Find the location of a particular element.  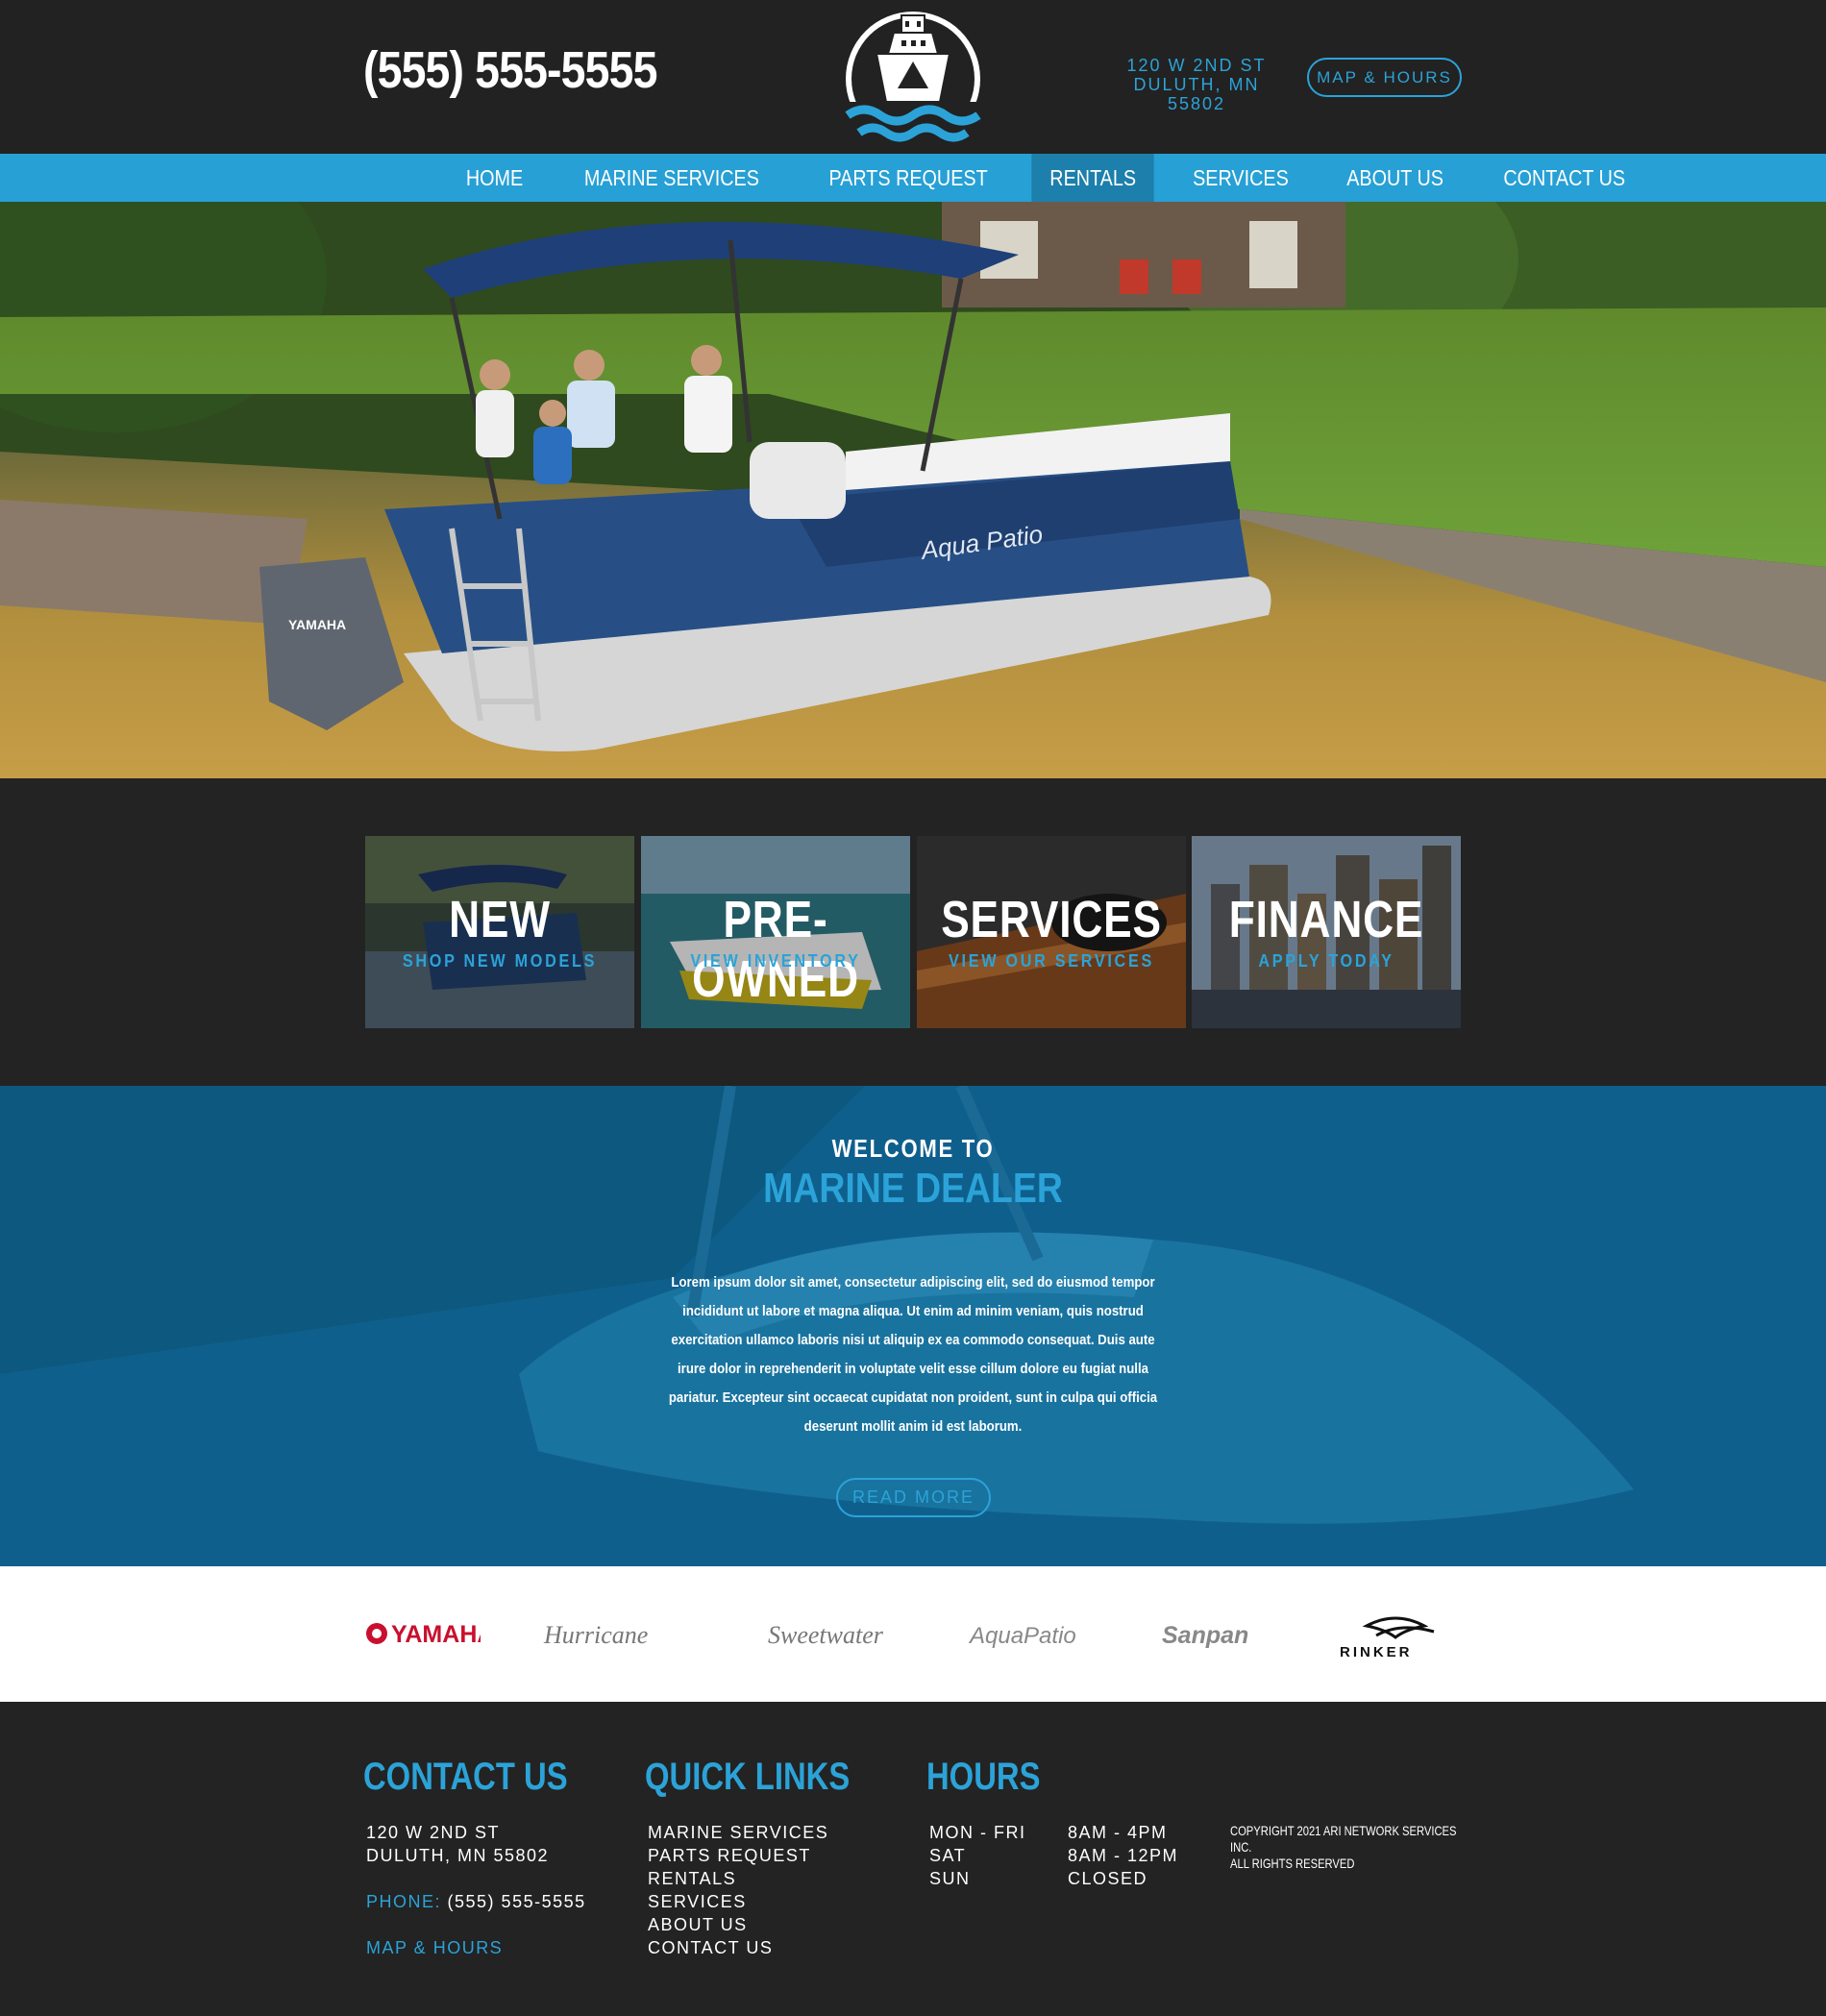

nav-item-services: SERVICES is located at coordinates (1240, 178).